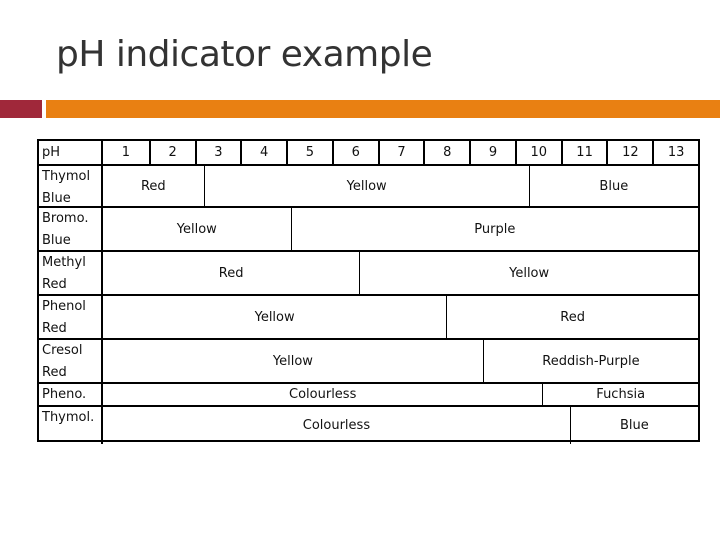 The image size is (720, 540). What do you see at coordinates (68, 417) in the screenshot?
I see `indicator-name-line: Thymol.` at bounding box center [68, 417].